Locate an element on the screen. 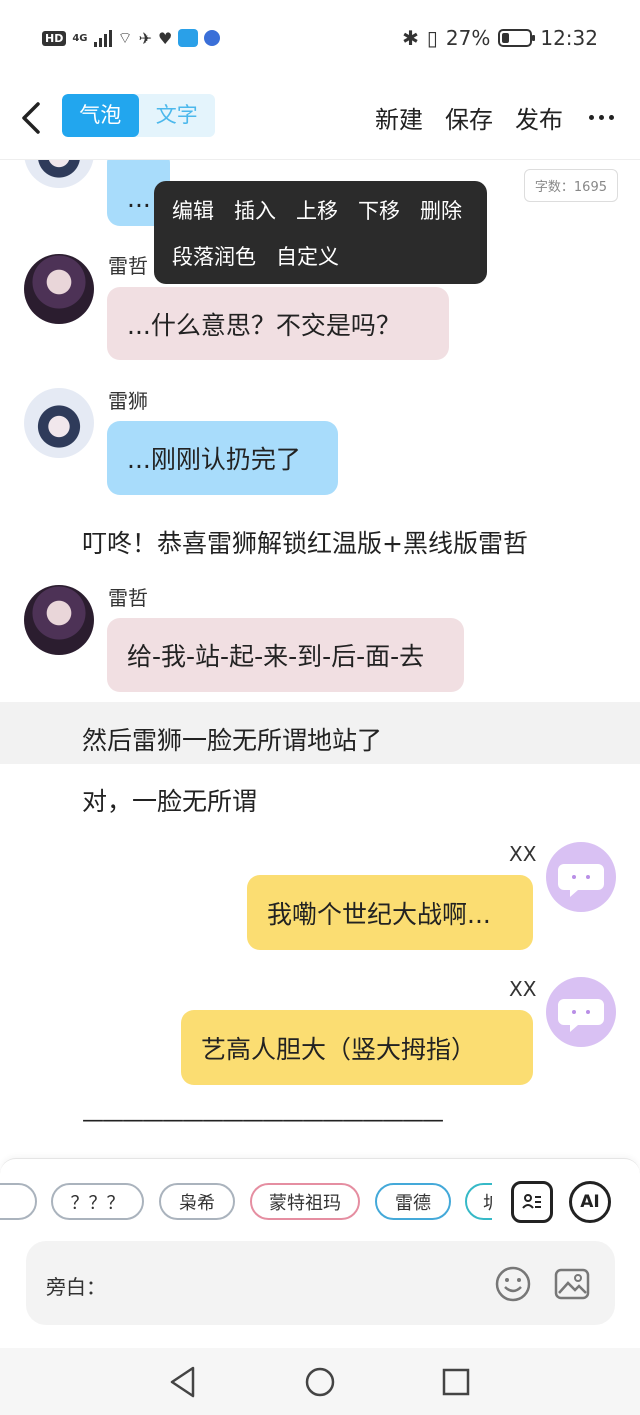  input-panel: ？？？ 枭希 蒙特祖玛 雷德 圹 AI 旁白： is located at coordinates (320, 1253).